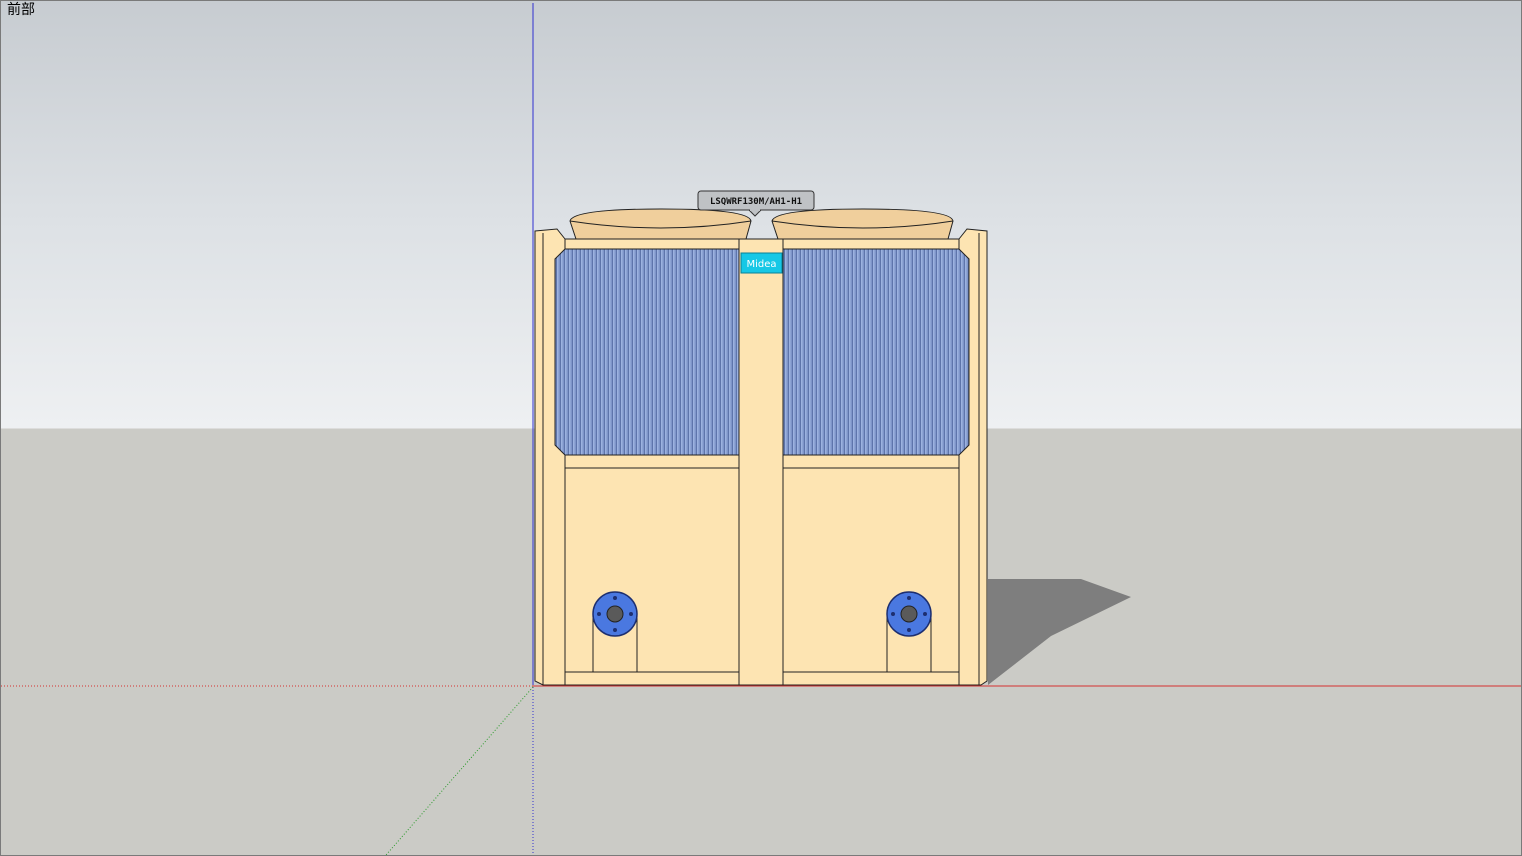  Describe the element at coordinates (876, 352) in the screenshot. I see `coil-panel-right` at that location.